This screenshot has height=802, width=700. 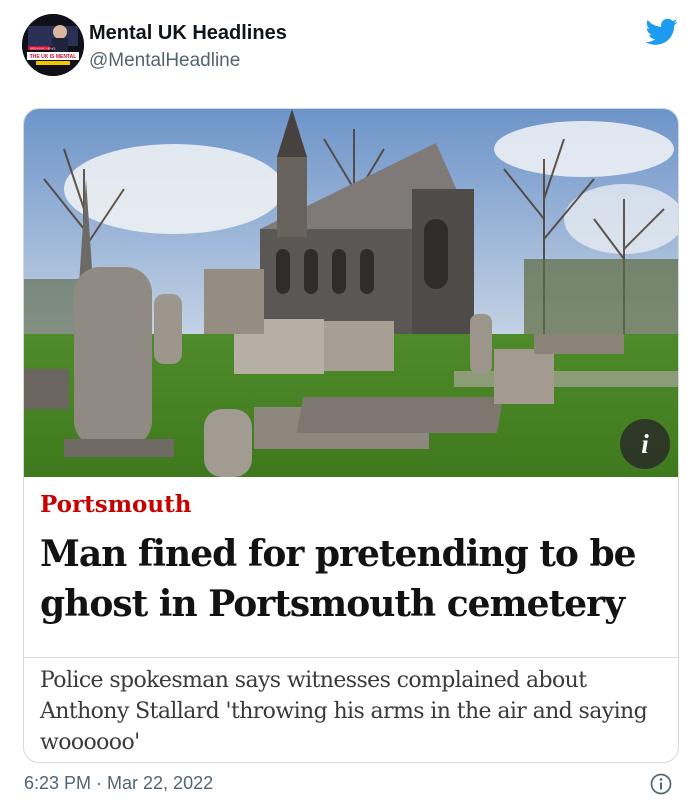 What do you see at coordinates (645, 444) in the screenshot?
I see `info-button: i` at bounding box center [645, 444].